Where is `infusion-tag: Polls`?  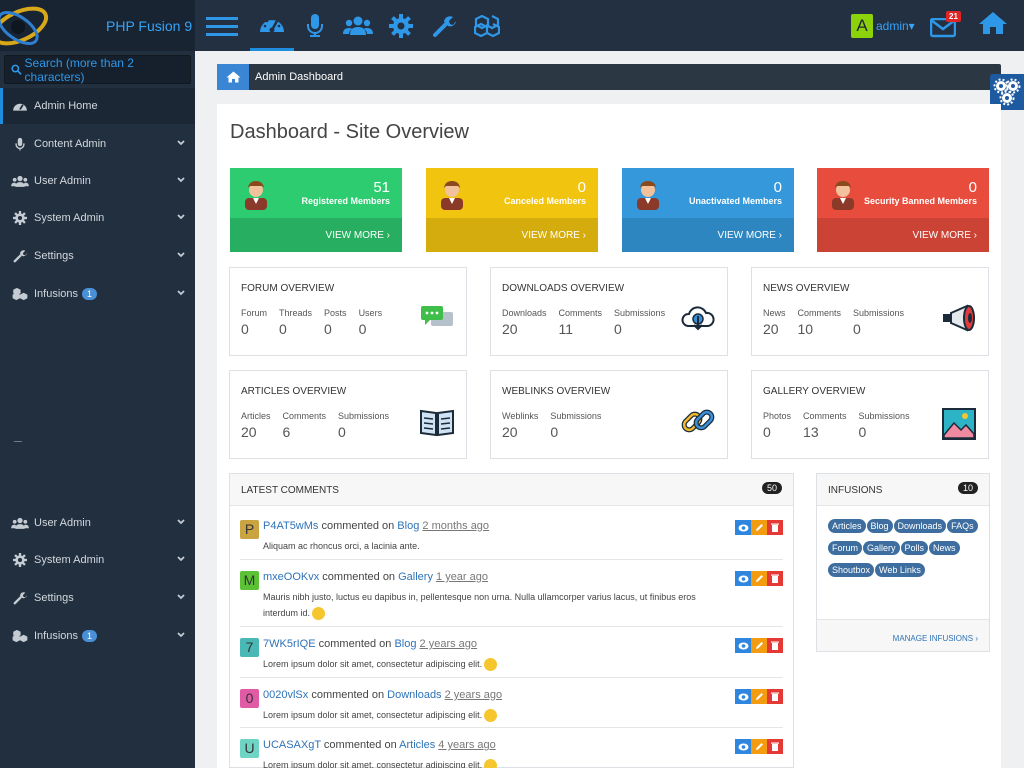 infusion-tag: Polls is located at coordinates (914, 548).